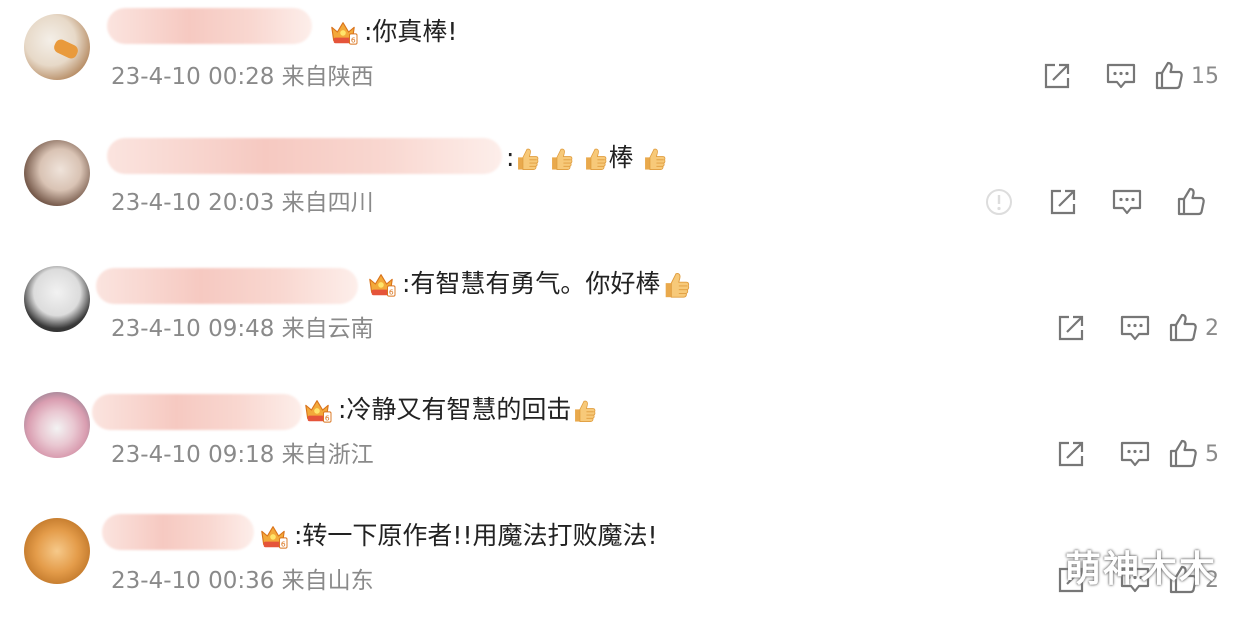 This screenshot has width=1237, height=630. What do you see at coordinates (242, 455) in the screenshot?
I see `comment-meta: 23-4-10 09:18 来自浙江` at bounding box center [242, 455].